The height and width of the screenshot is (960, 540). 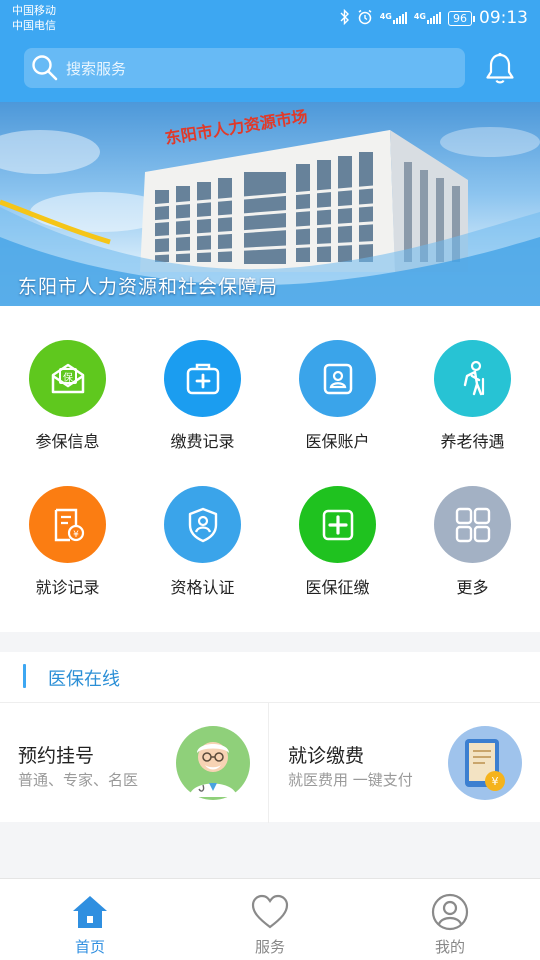 I want to click on service-label: 缴费记录, so click(x=202, y=441).